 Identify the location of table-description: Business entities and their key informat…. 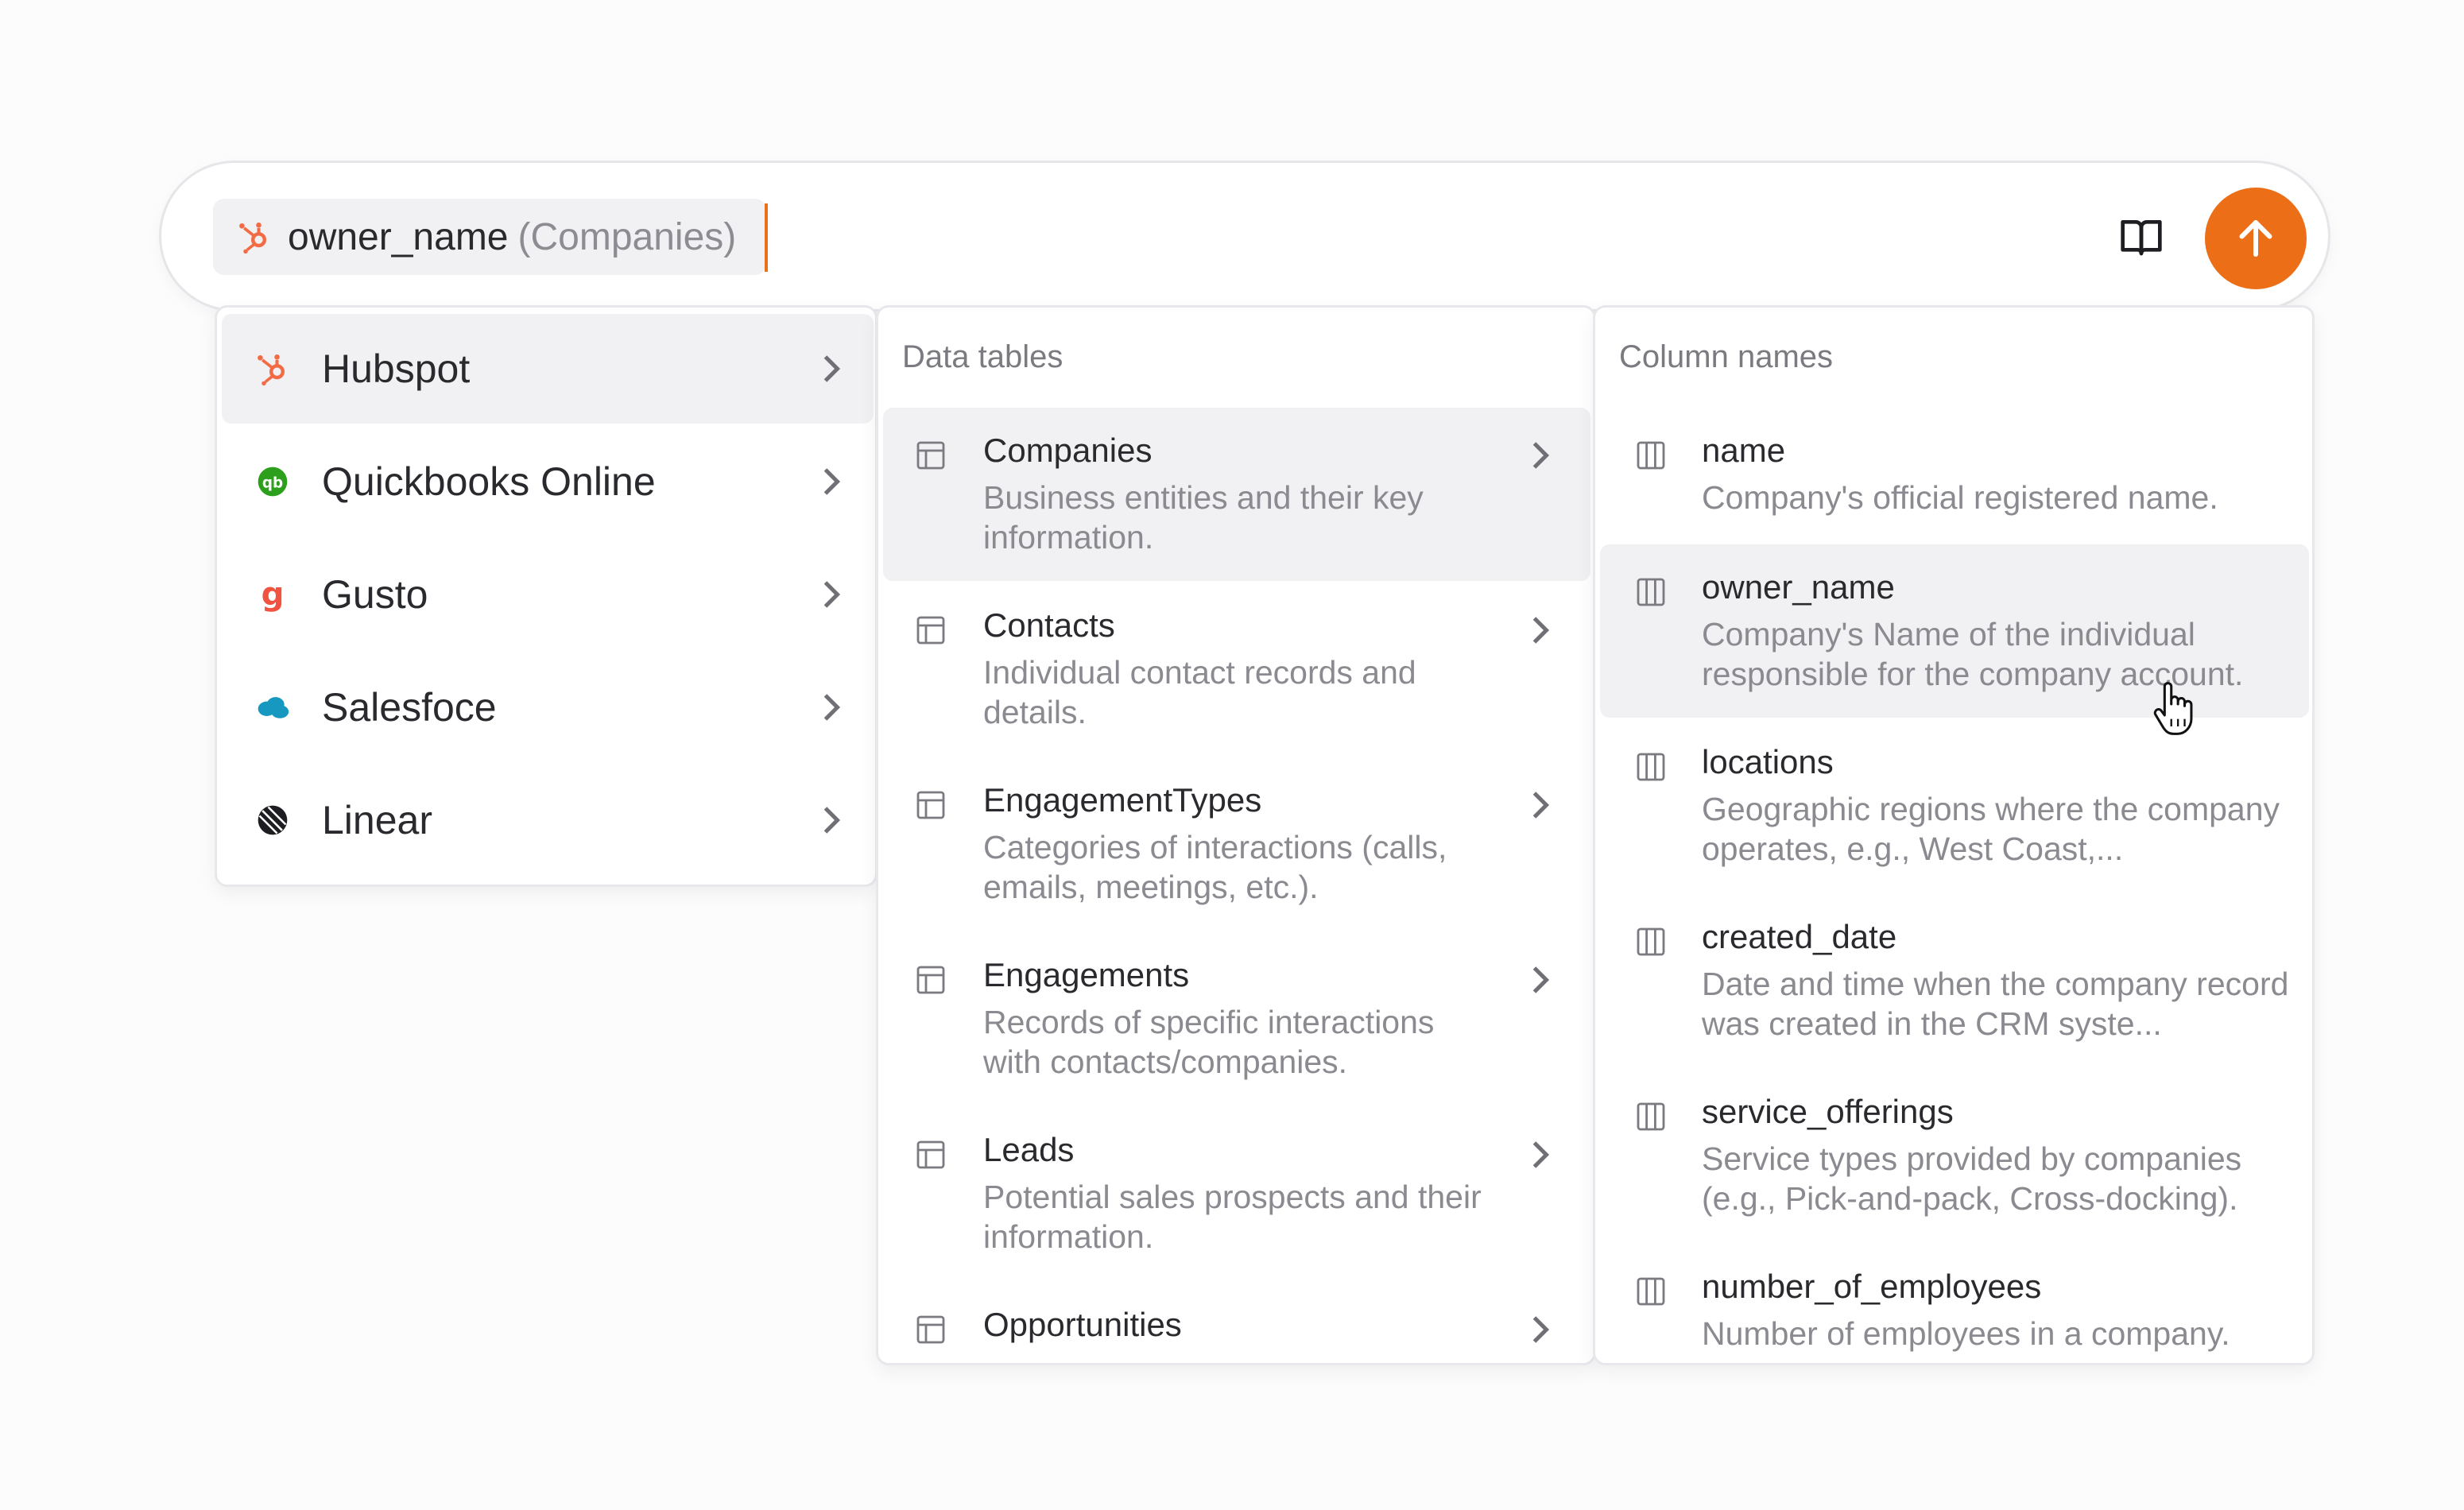
(1203, 517).